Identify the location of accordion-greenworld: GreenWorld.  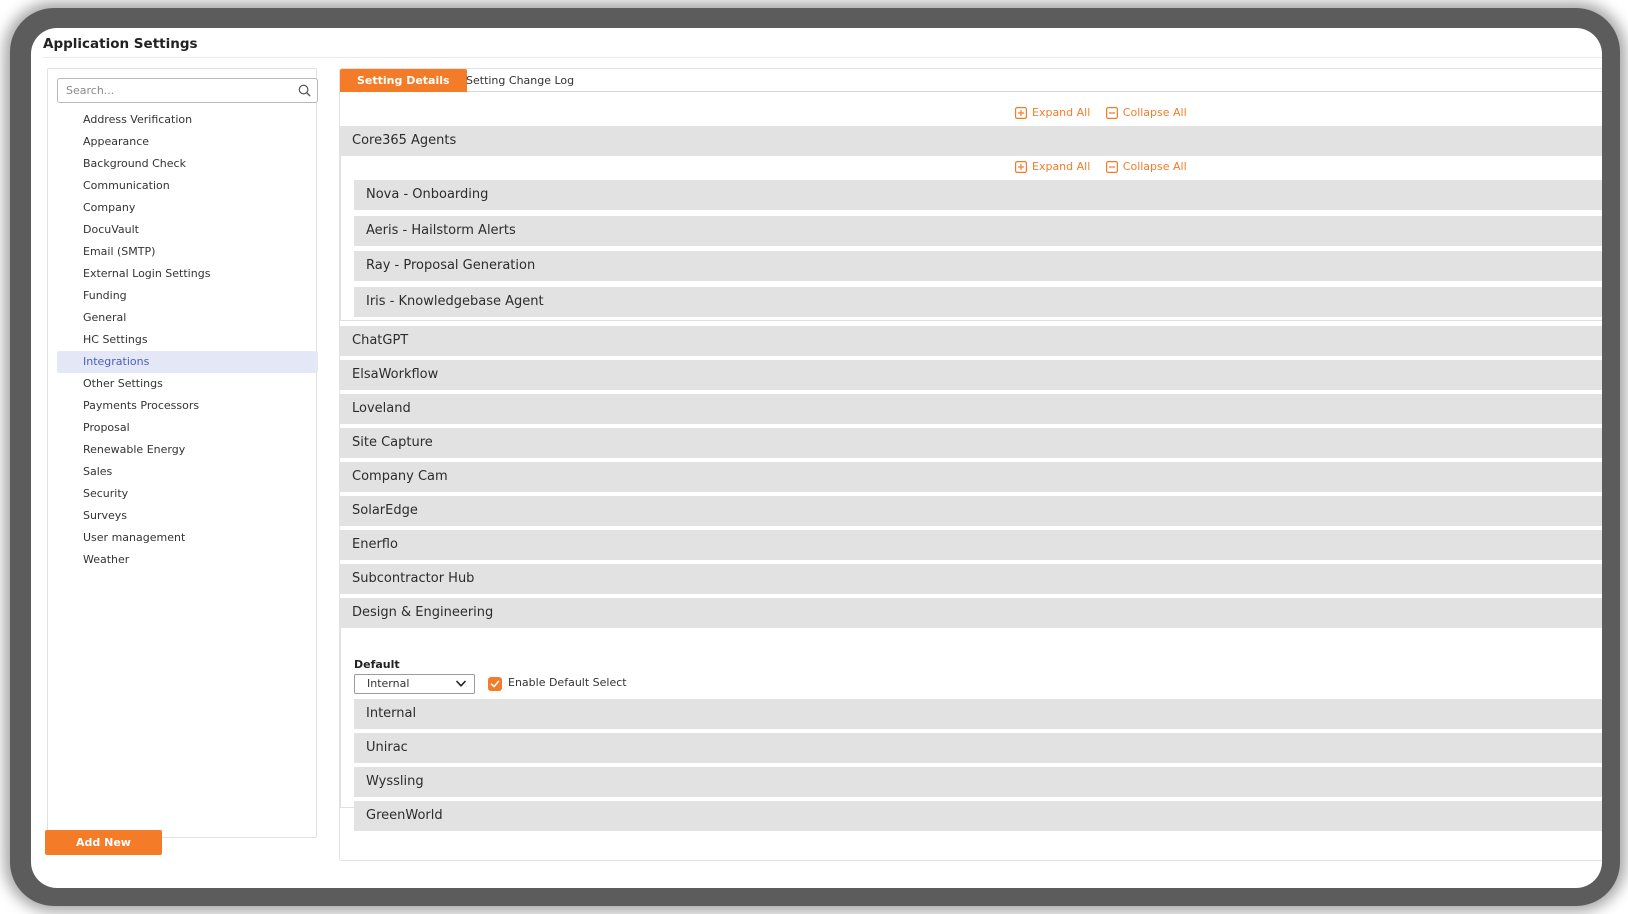
(978, 816).